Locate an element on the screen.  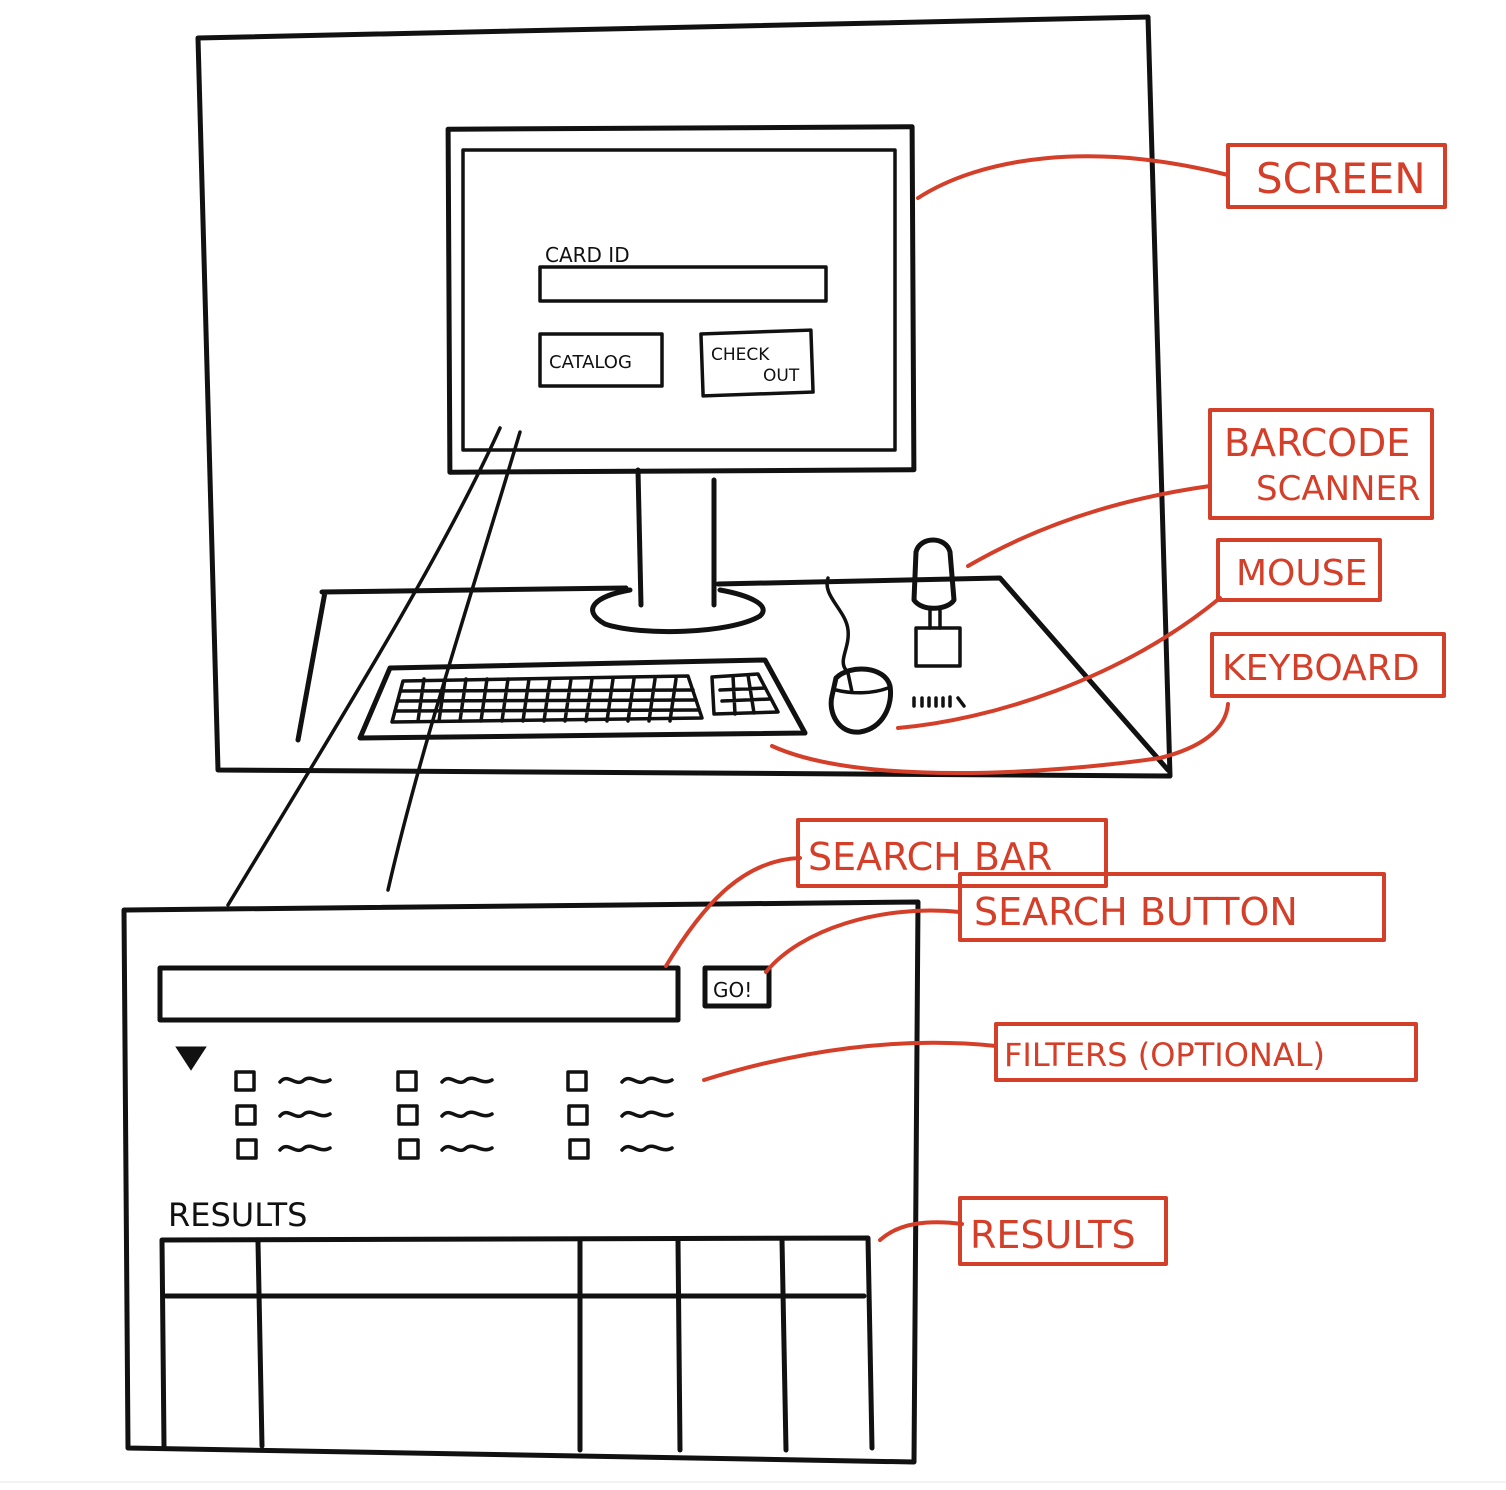
callout-barcode-scanner: BARCODE SCANNER is located at coordinates (1200, 488).